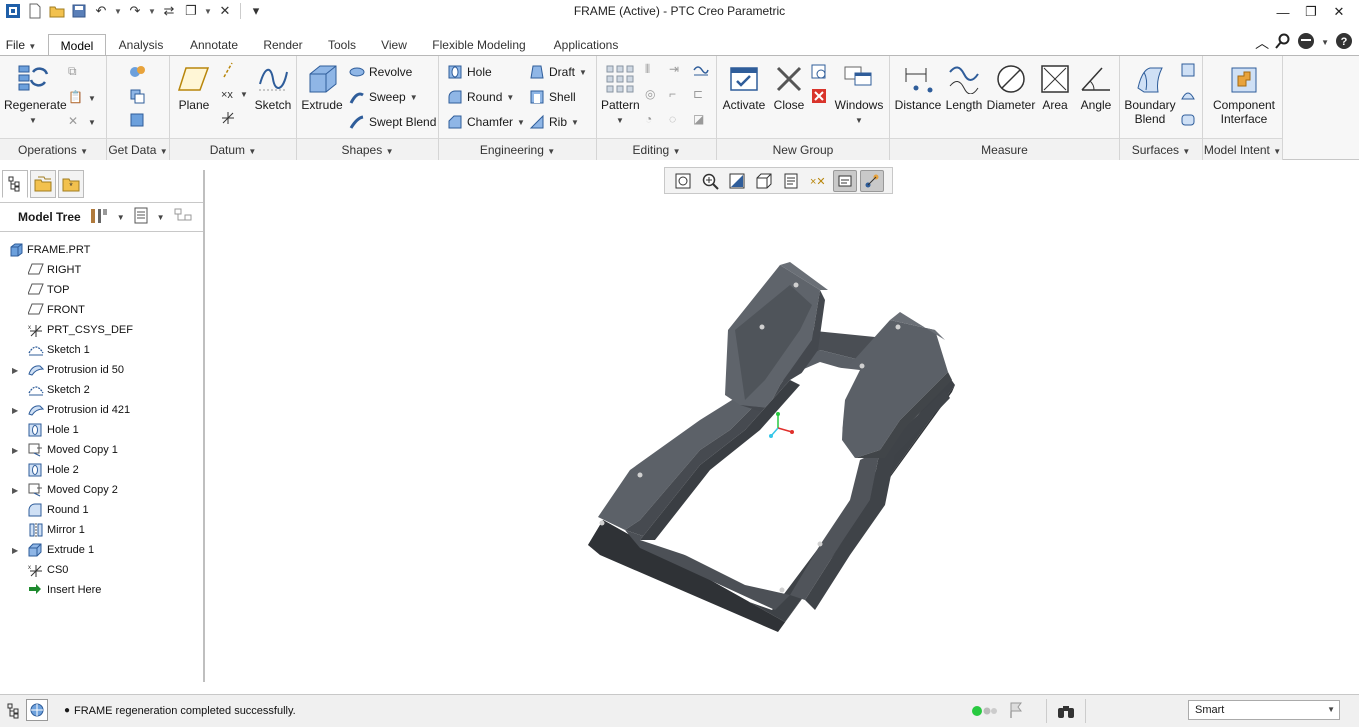  What do you see at coordinates (101, 350) in the screenshot?
I see `tree-item: Sketch 1` at bounding box center [101, 350].